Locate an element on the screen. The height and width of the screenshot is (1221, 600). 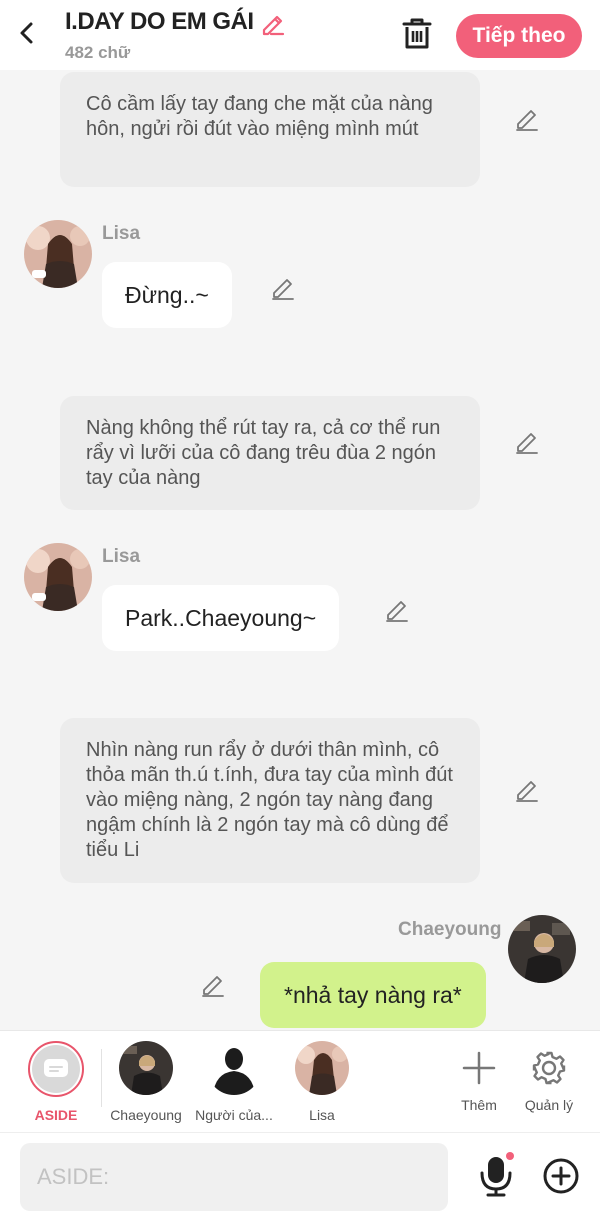
microphone-icon is located at coordinates (496, 1176).